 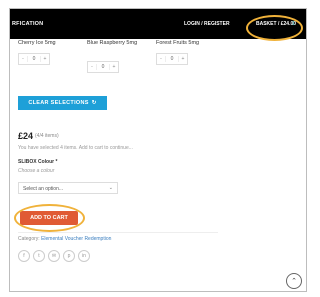 What do you see at coordinates (76, 239) in the screenshot?
I see `category-link: Elemental Voucher Redemption` at bounding box center [76, 239].